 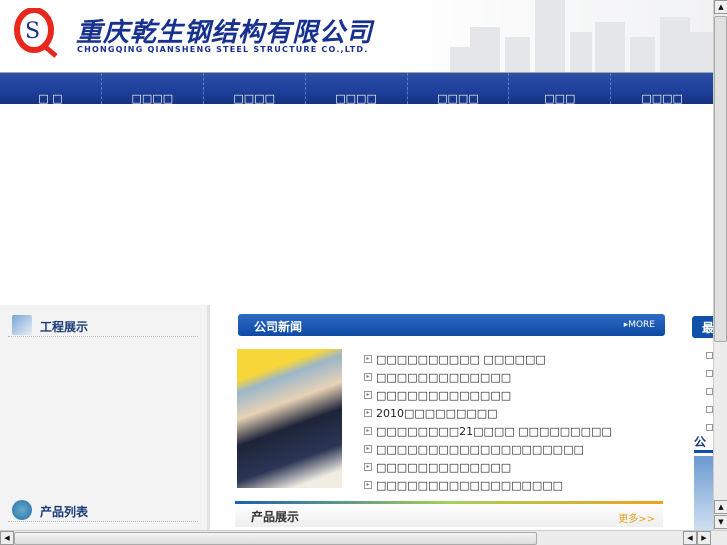 I want to click on horizontal-scroll-thumb, so click(x=275, y=538).